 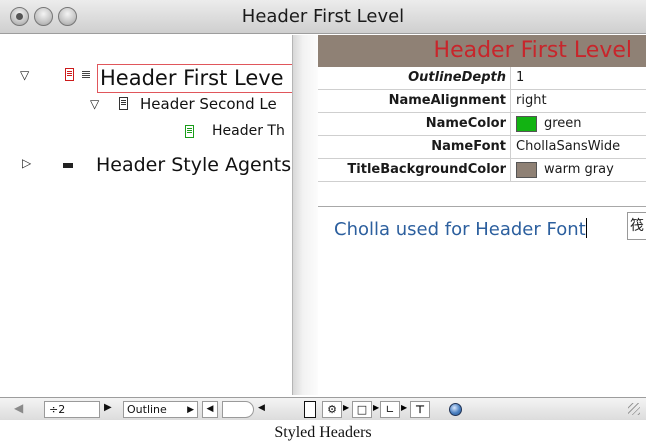 I want to click on scroll-left-arrow-icon: ◀, so click(x=261, y=408).